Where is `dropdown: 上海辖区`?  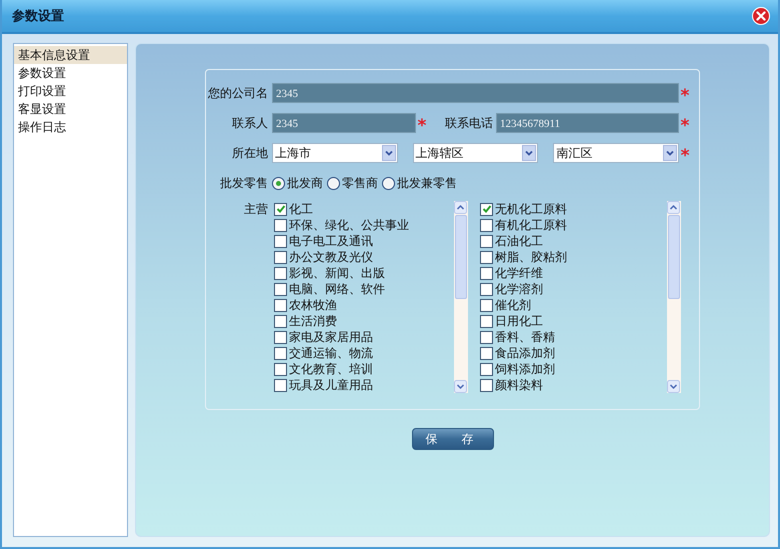
dropdown: 上海辖区 is located at coordinates (475, 153).